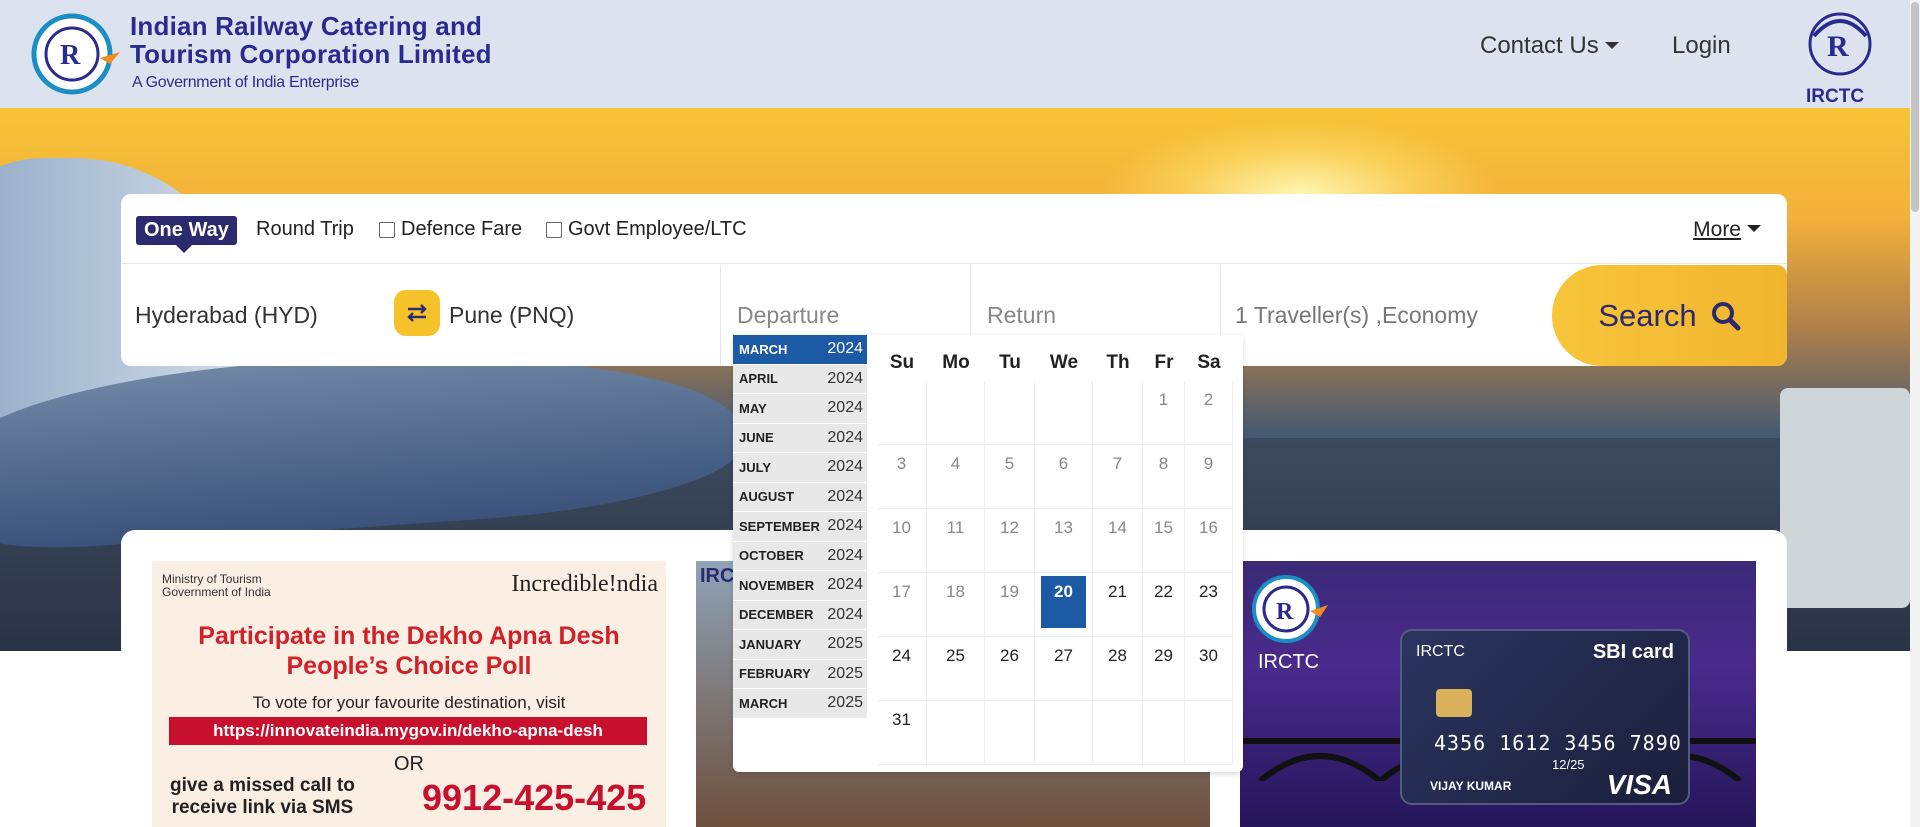  Describe the element at coordinates (1164, 413) in the screenshot. I see `day-cell: 1` at that location.